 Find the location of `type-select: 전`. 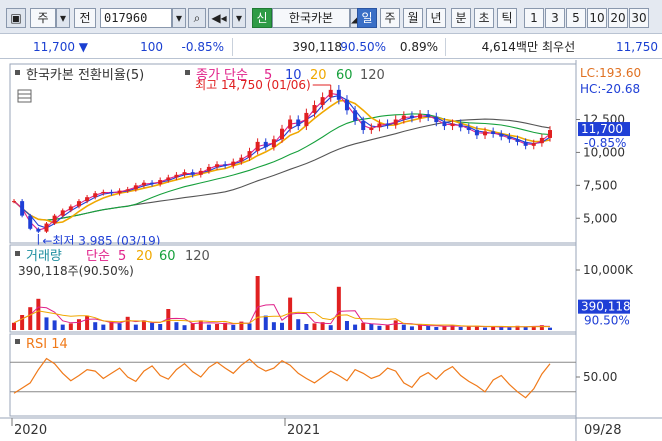

type-select: 전 is located at coordinates (85, 18).